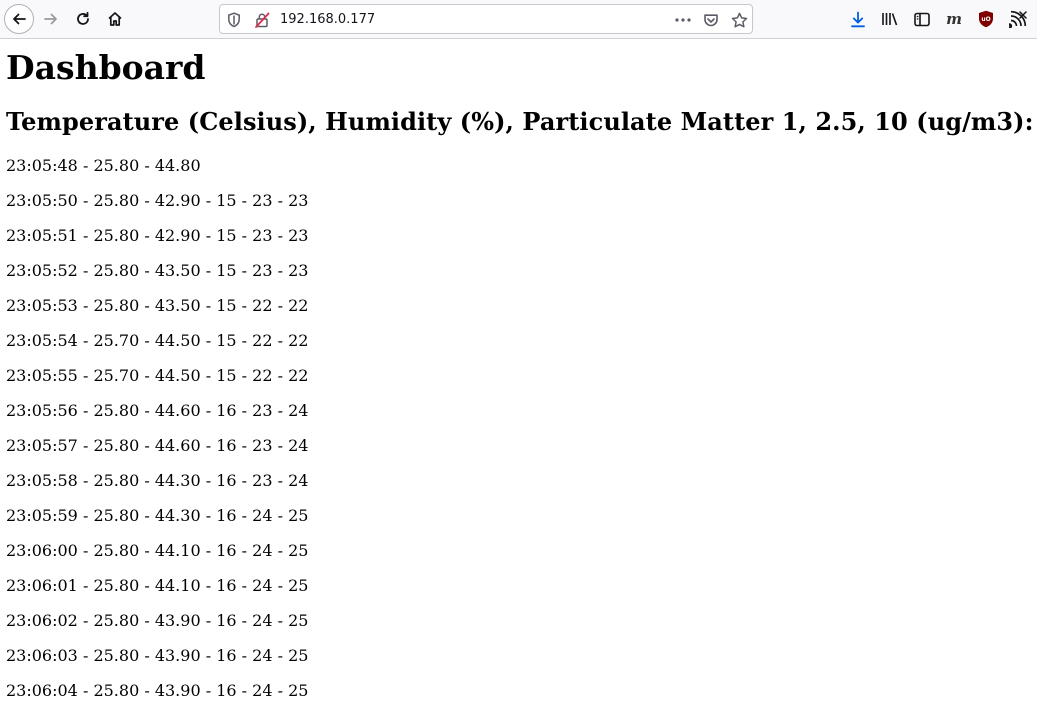 The width and height of the screenshot is (1037, 716). What do you see at coordinates (106, 67) in the screenshot?
I see `page-title: Dashboard` at bounding box center [106, 67].